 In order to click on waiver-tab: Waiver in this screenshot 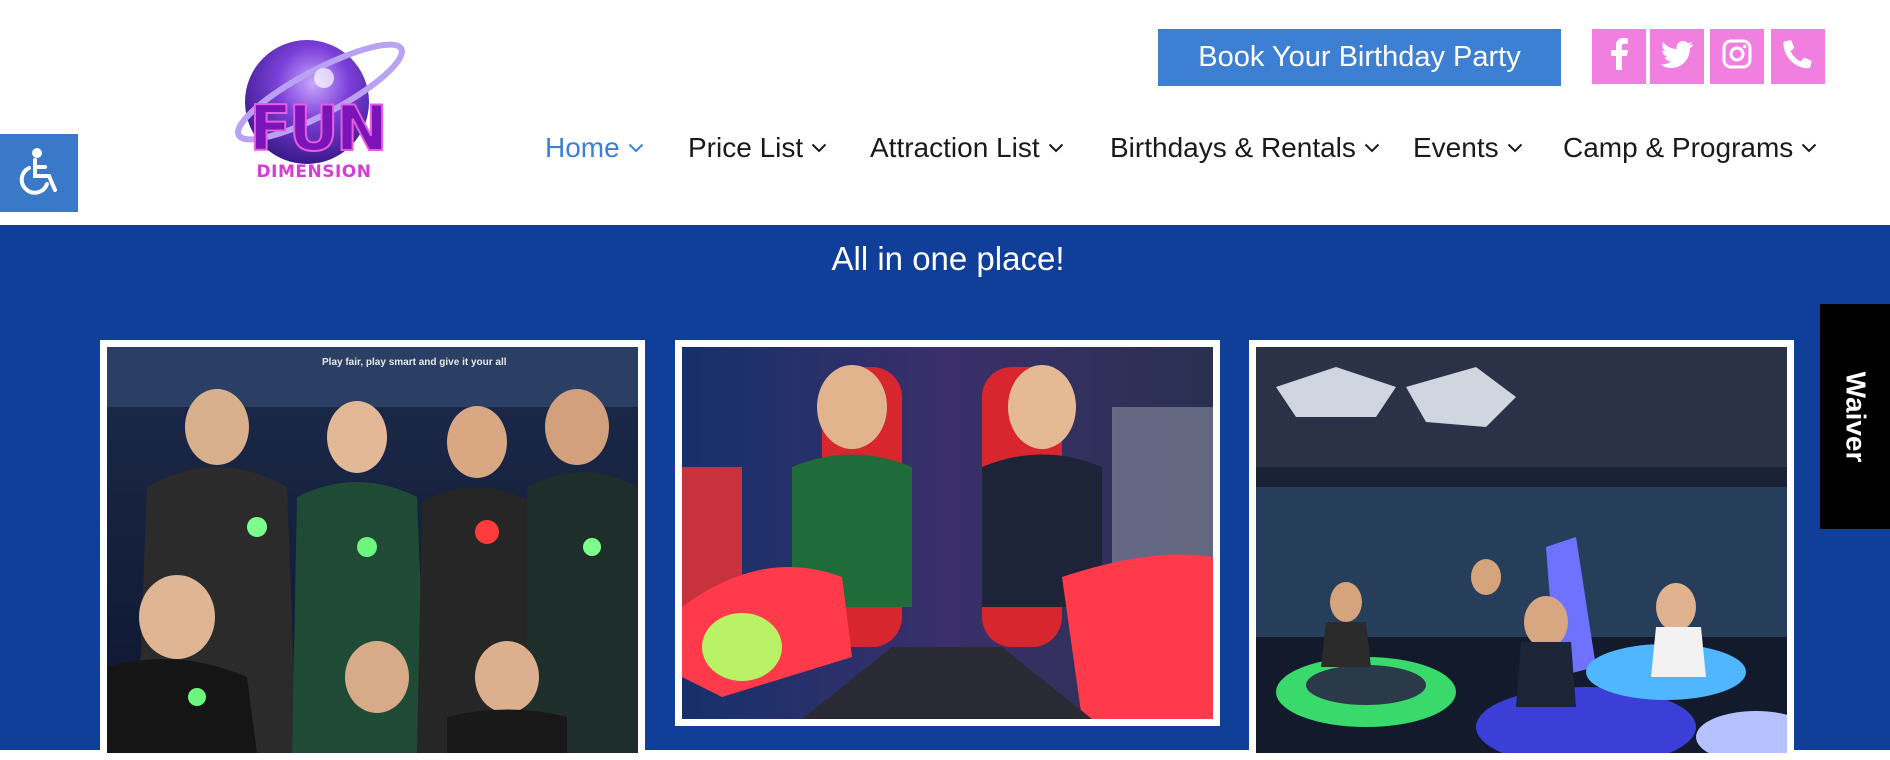, I will do `click(1855, 416)`.